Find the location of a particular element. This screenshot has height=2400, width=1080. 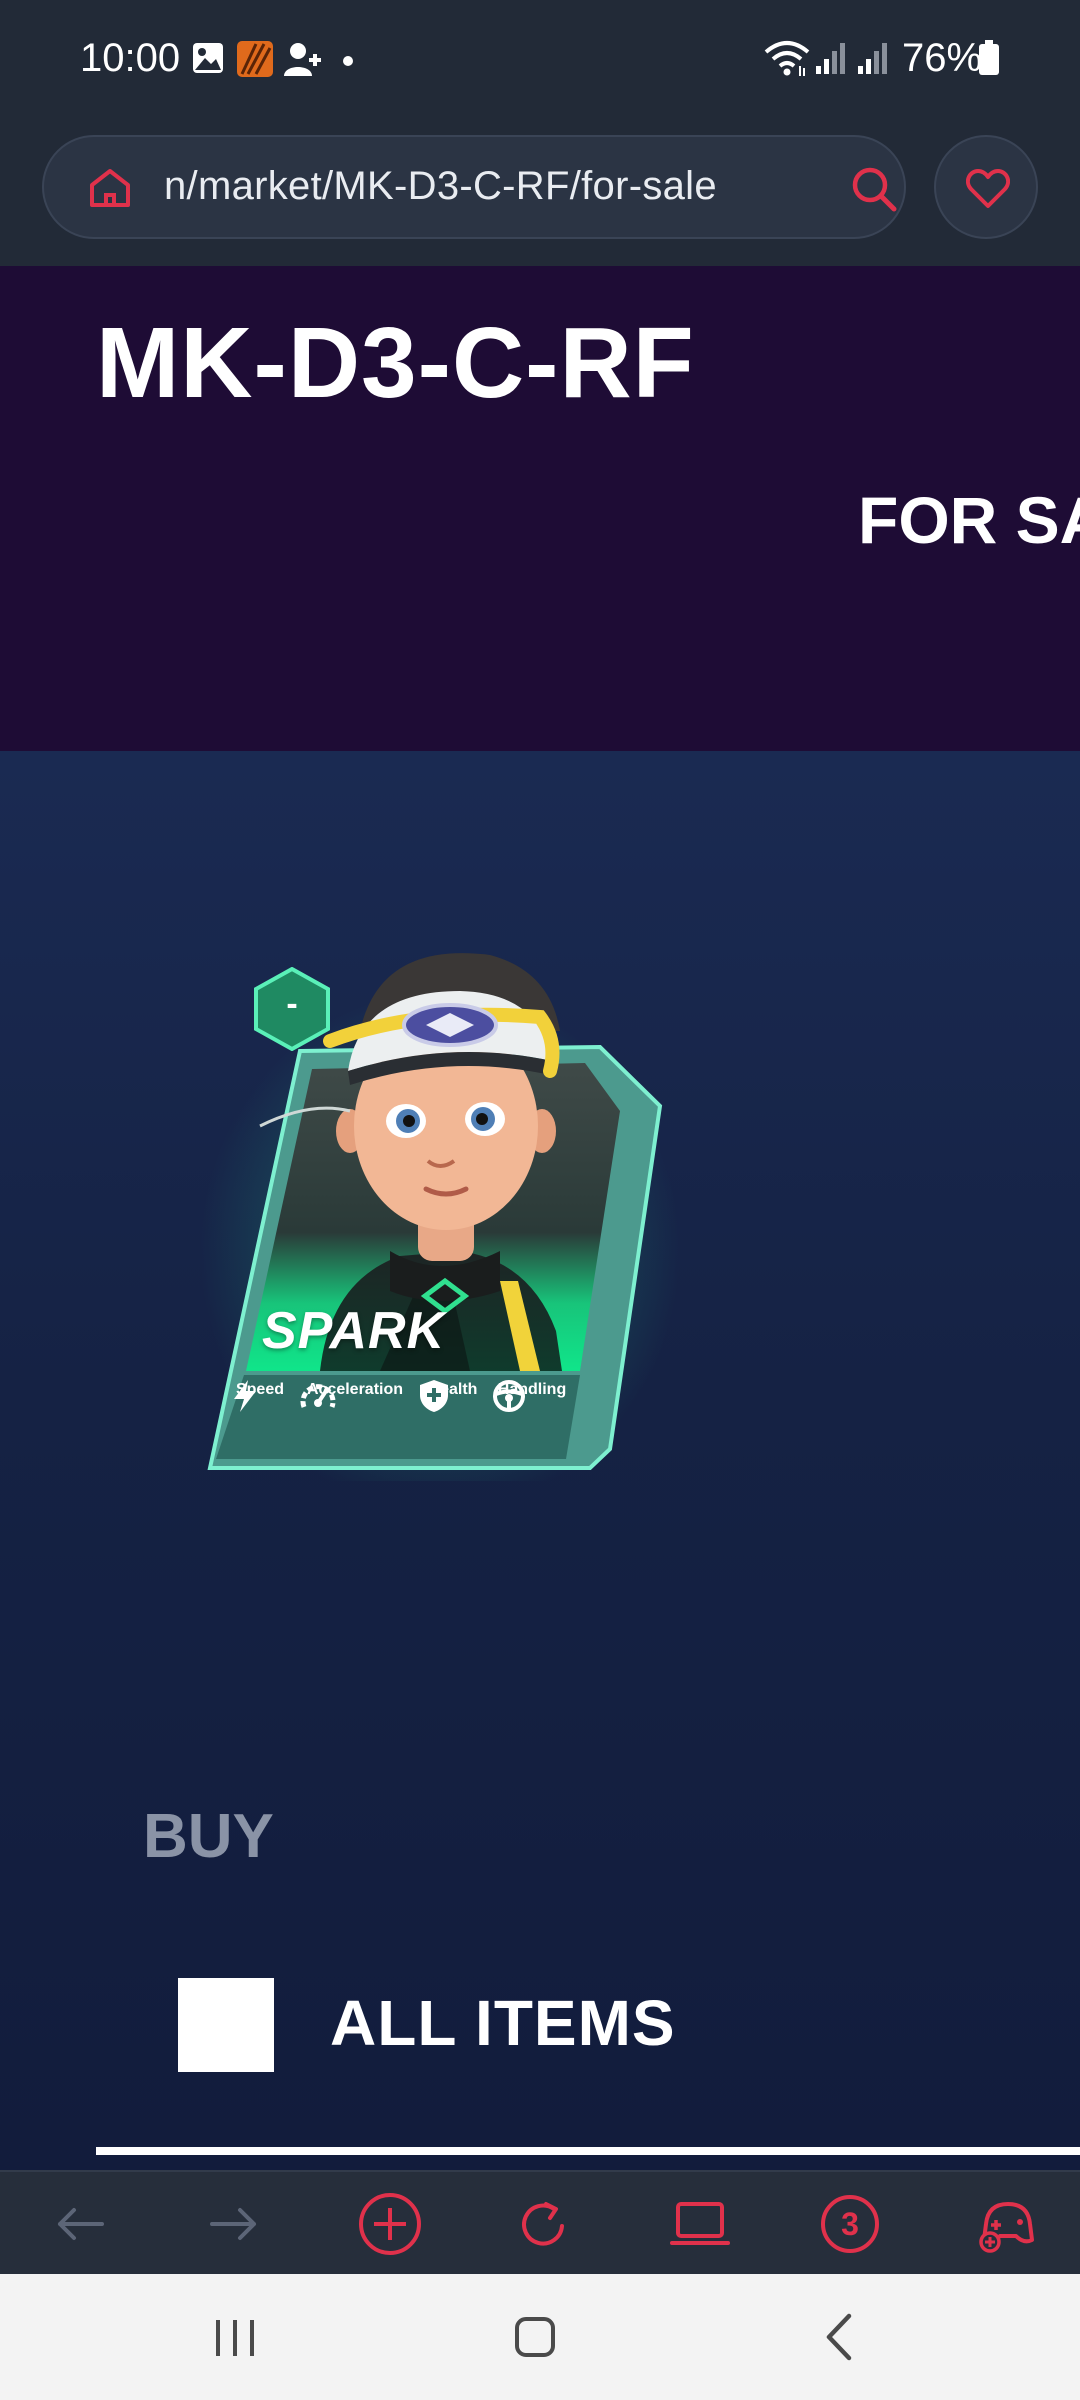

new-tab-button is located at coordinates (390, 2224).